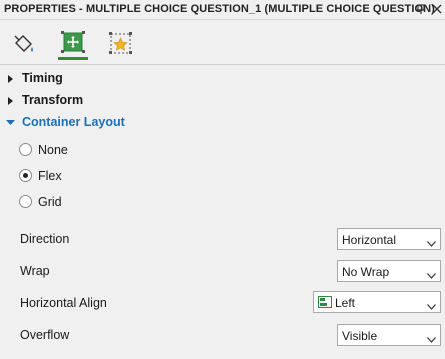 Image resolution: width=445 pixels, height=359 pixels. Describe the element at coordinates (11, 122) in the screenshot. I see `caret-down-icon` at that location.